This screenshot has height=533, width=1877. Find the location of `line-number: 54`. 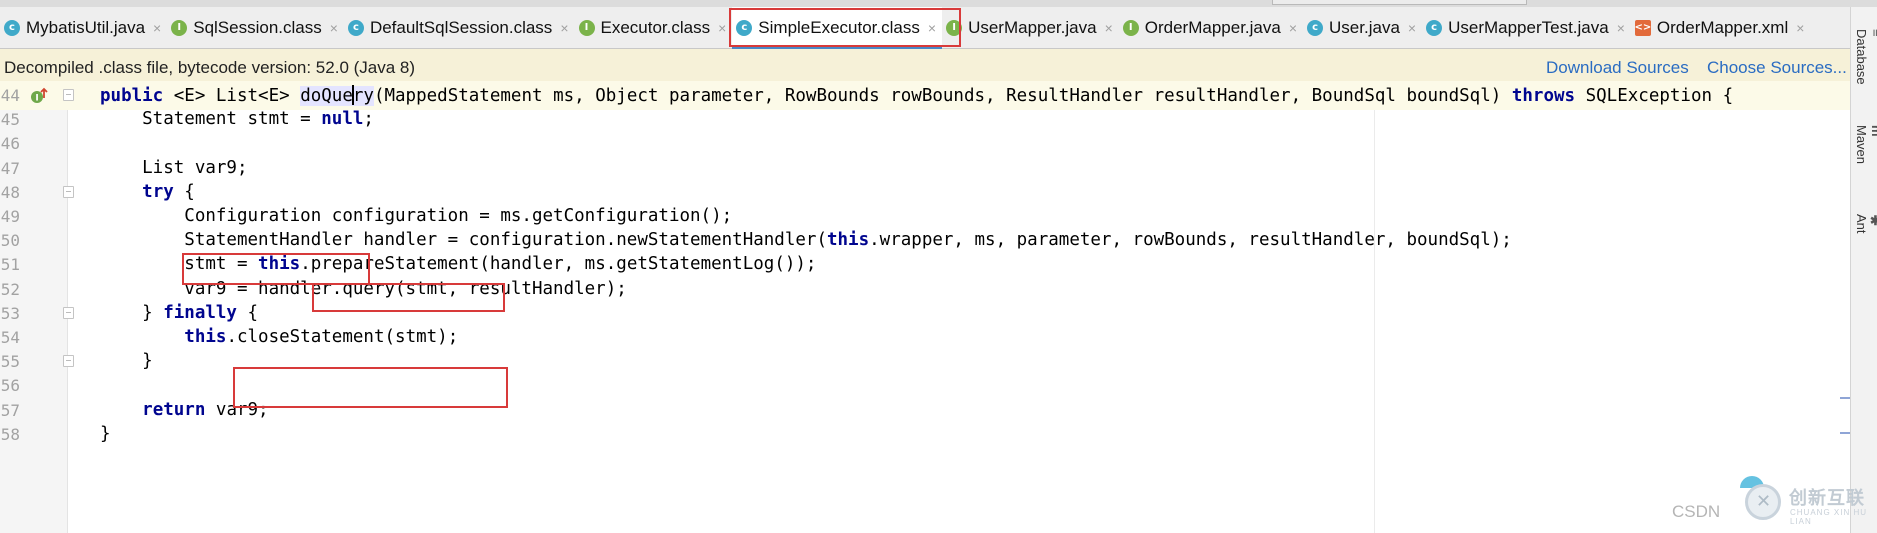

line-number: 54 is located at coordinates (10, 337).